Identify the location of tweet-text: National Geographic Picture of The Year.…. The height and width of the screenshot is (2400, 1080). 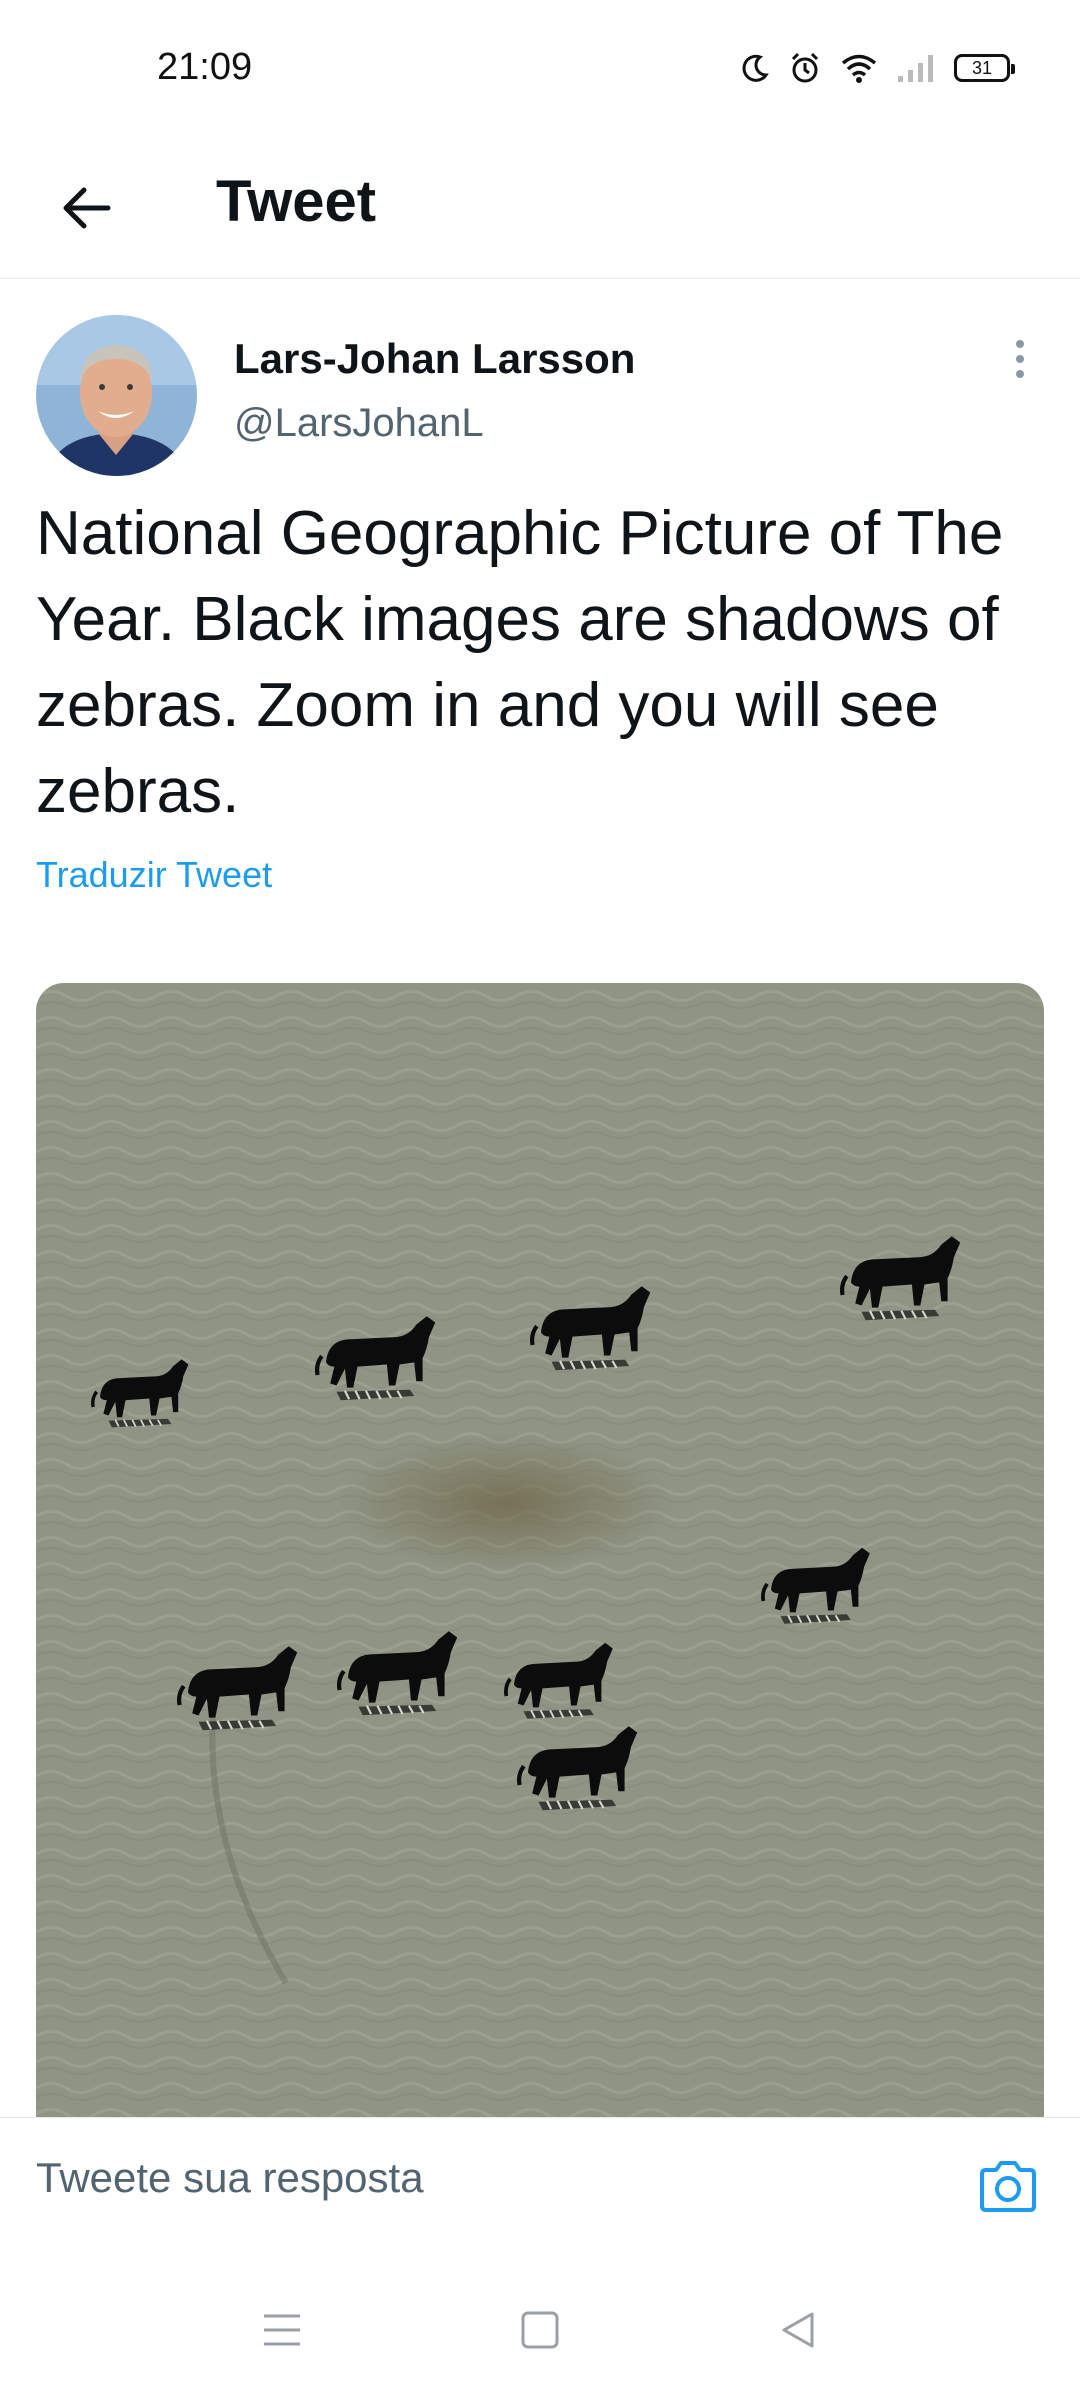
(520, 662).